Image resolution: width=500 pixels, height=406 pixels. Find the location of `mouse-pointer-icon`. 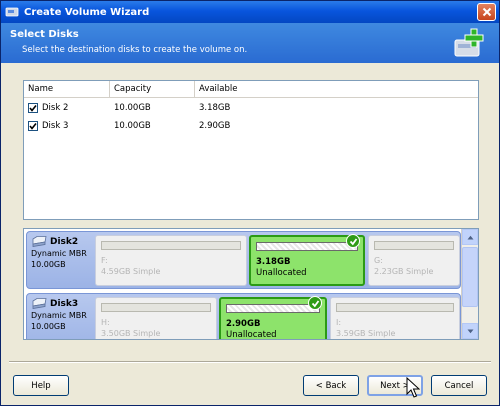

mouse-pointer-icon is located at coordinates (413, 387).